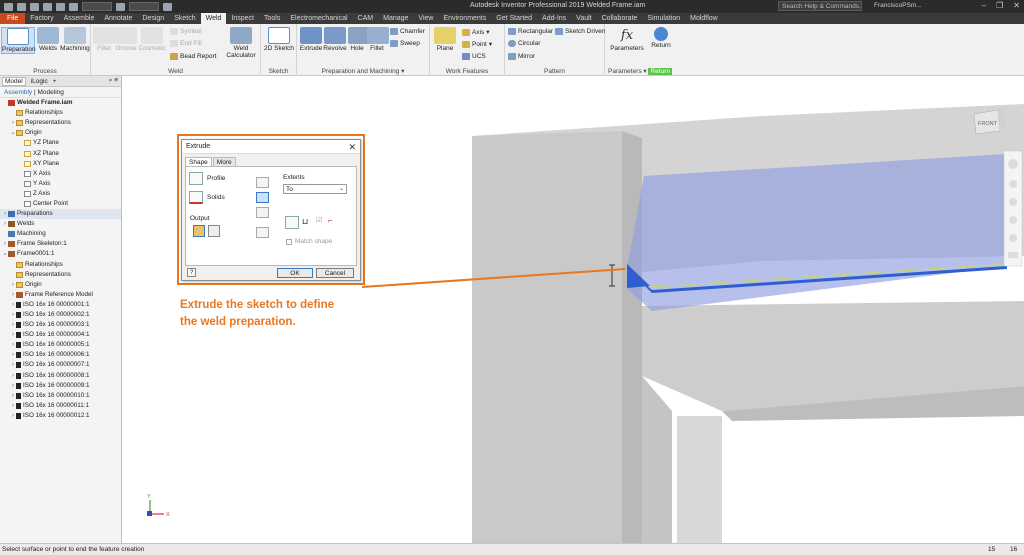 The width and height of the screenshot is (1024, 555). Describe the element at coordinates (309, 241) in the screenshot. I see `match-shape-checkbox: Match shape` at that location.